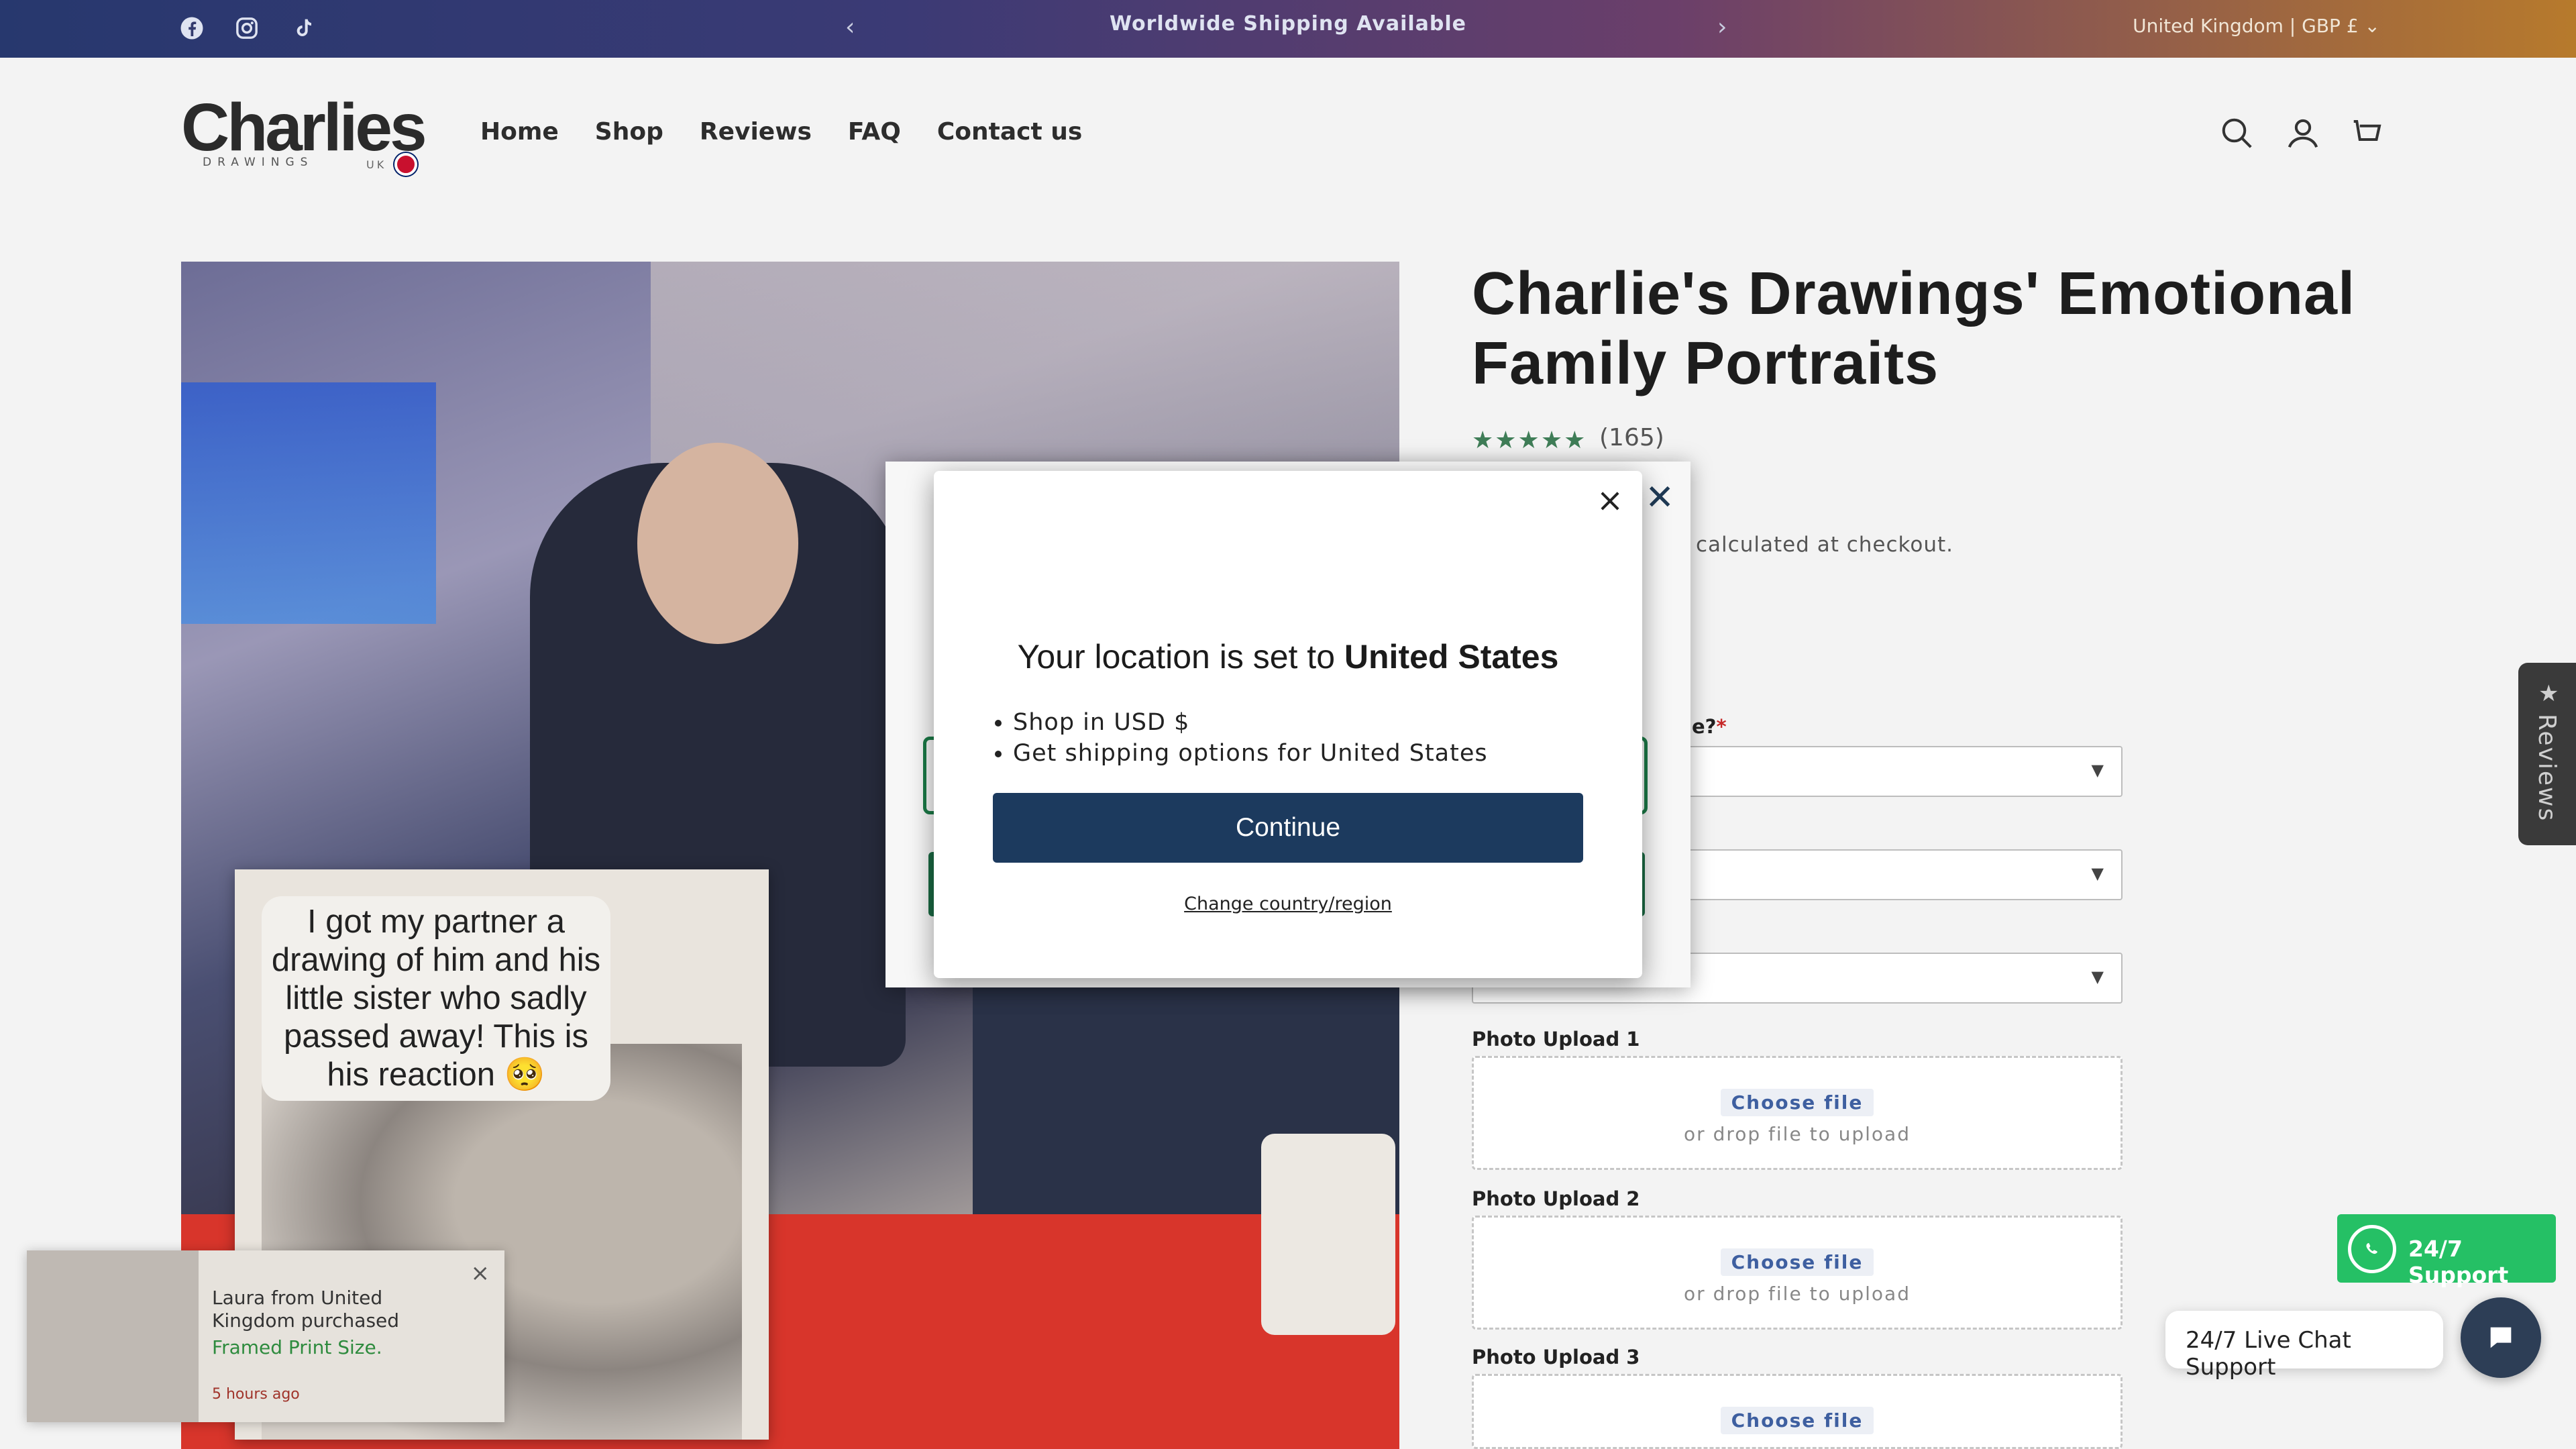 The width and height of the screenshot is (2576, 1449). I want to click on close-icon: ✕, so click(1659, 498).